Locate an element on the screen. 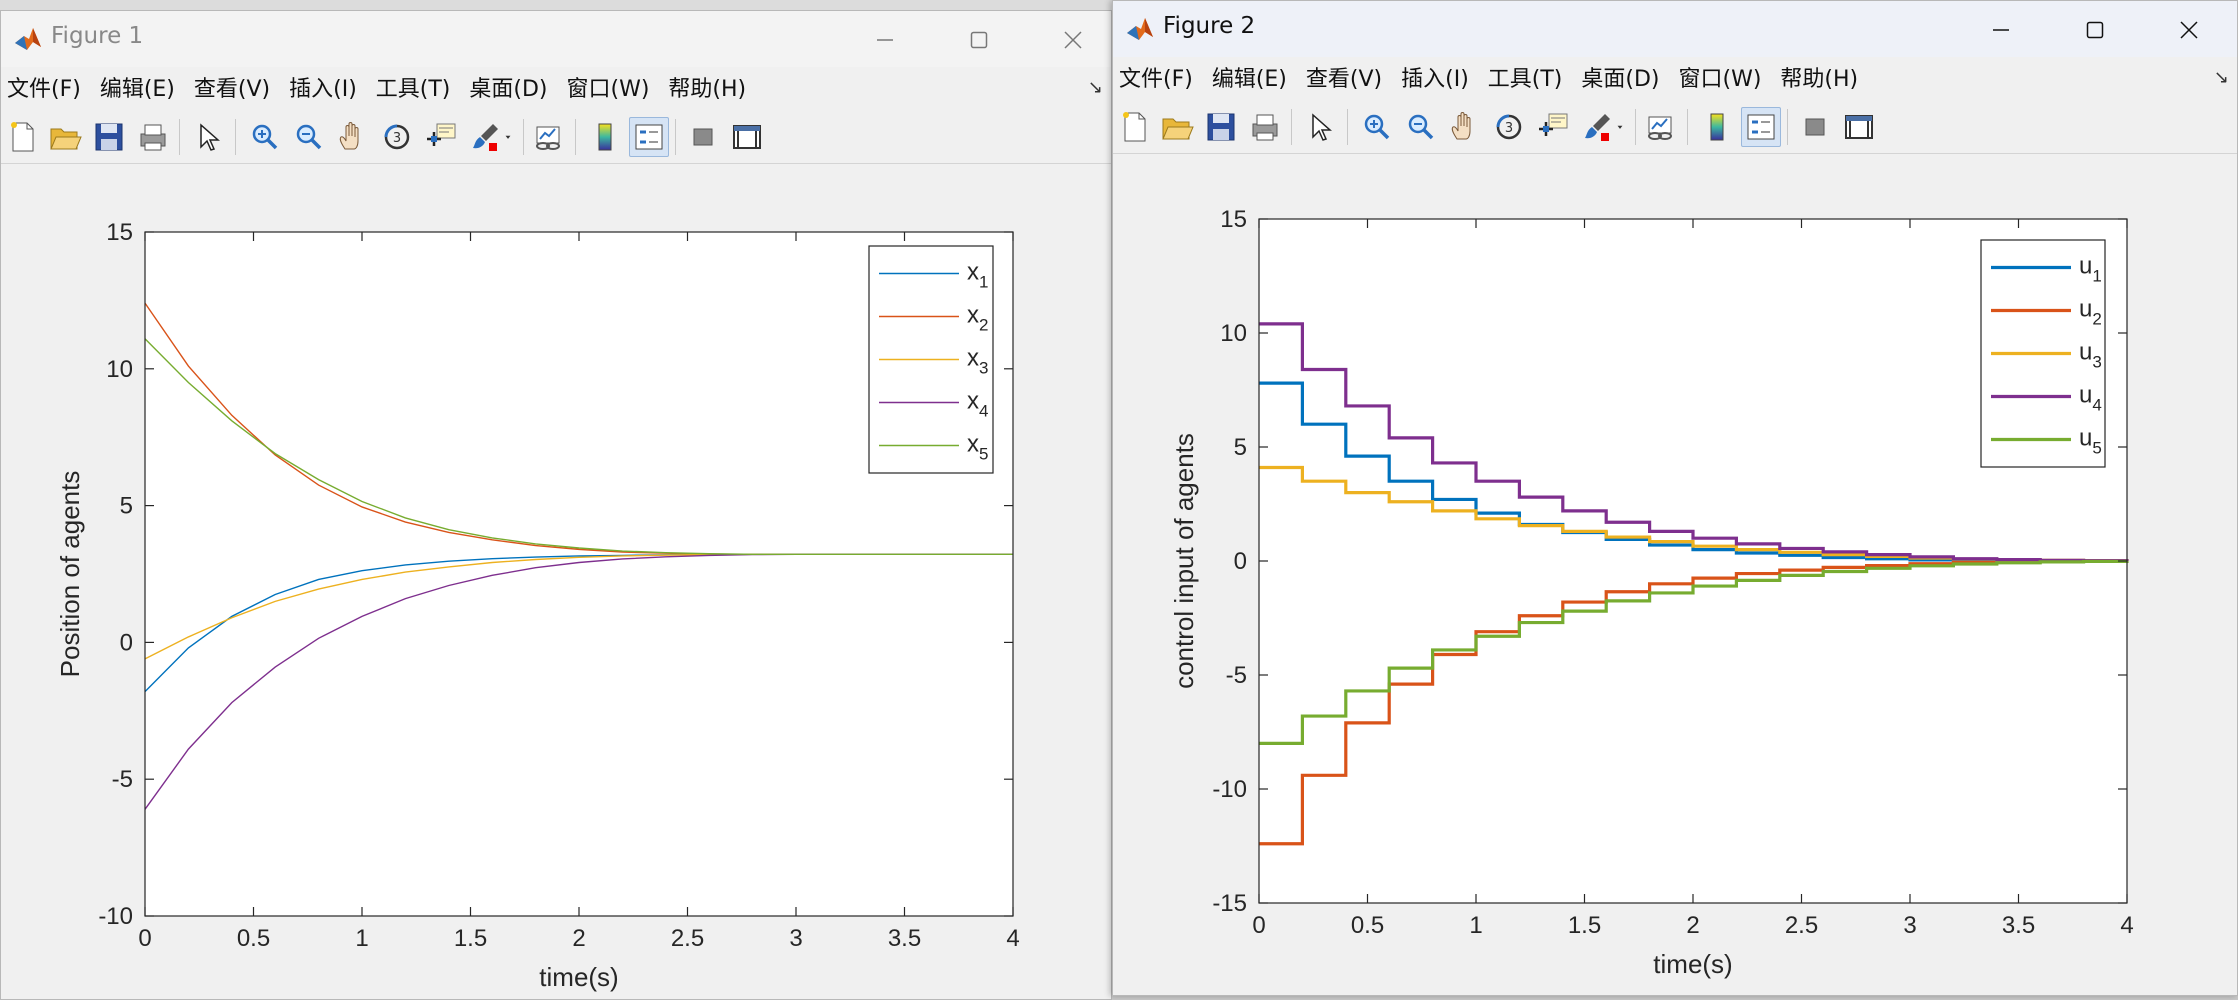 This screenshot has width=2238, height=1000. y-tick-label: 5 is located at coordinates (126, 506).